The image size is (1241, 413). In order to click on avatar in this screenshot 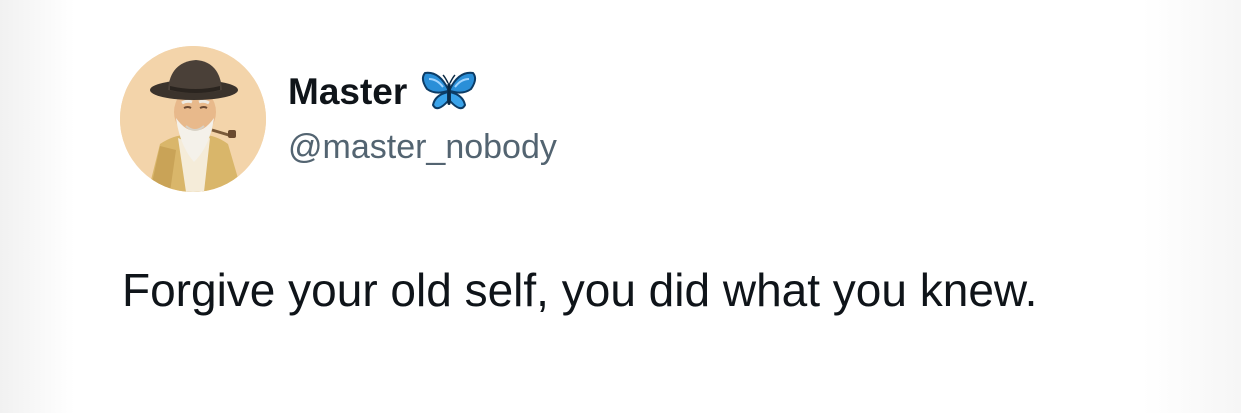, I will do `click(193, 119)`.